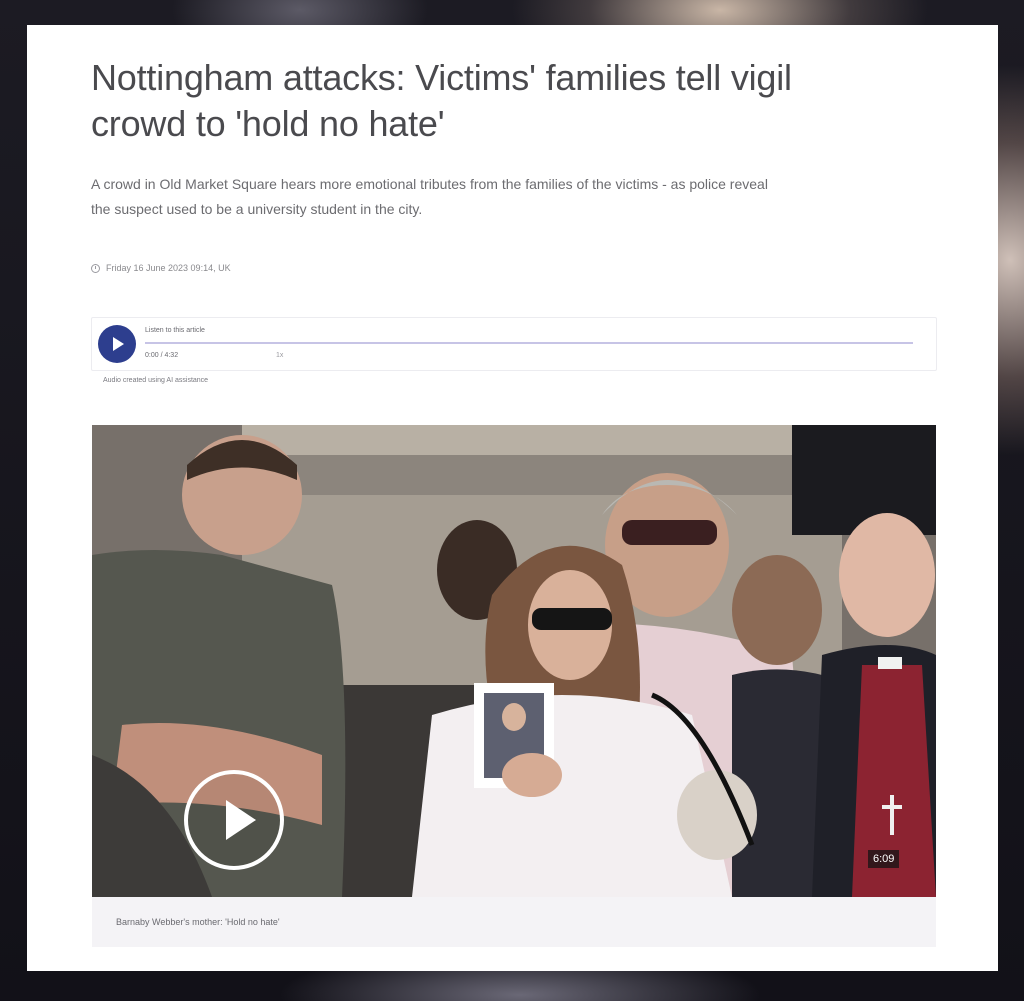 The height and width of the screenshot is (1001, 1024). What do you see at coordinates (175, 330) in the screenshot?
I see `audio-player-label: Listen to this article` at bounding box center [175, 330].